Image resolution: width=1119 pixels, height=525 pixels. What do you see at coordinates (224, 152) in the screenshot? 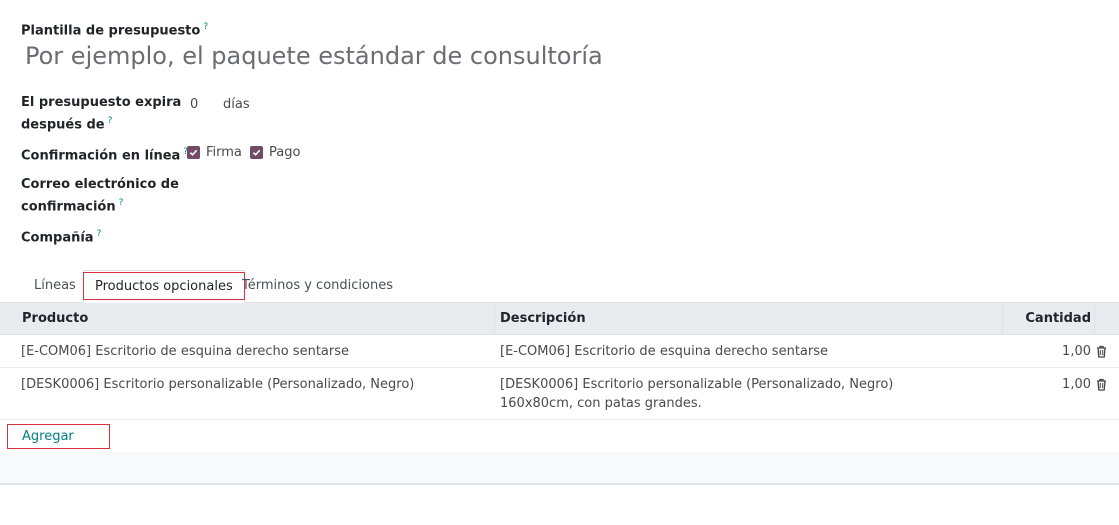
I see `signature-label: Firma` at bounding box center [224, 152].